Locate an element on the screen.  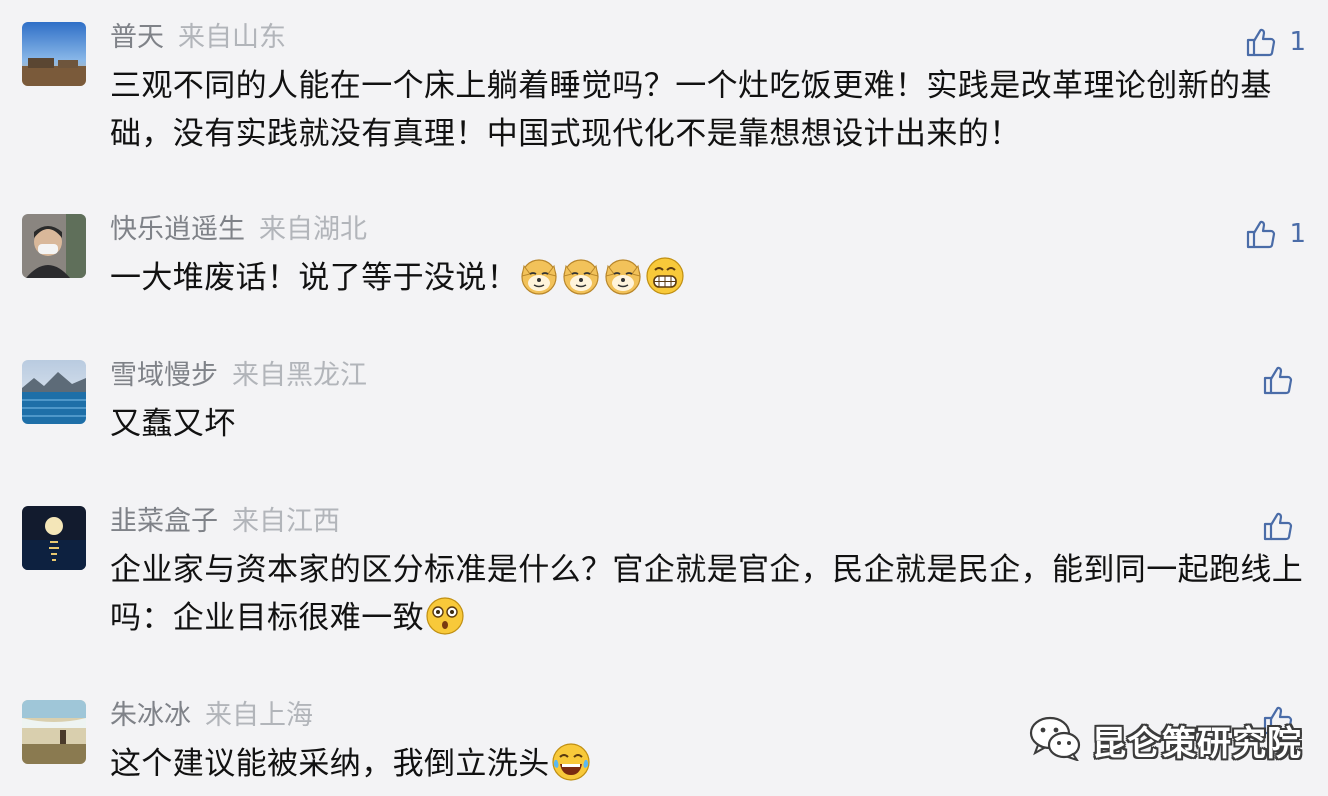
comment-meta: 朱冰冰 来自上海 is located at coordinates (211, 716).